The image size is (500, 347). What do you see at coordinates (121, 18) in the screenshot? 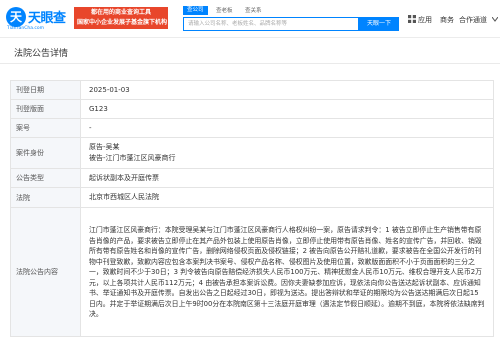
I see `slogan-banner: 都在用的商业查询工具 国家中小企业发展子基金旗下机构` at bounding box center [121, 18].